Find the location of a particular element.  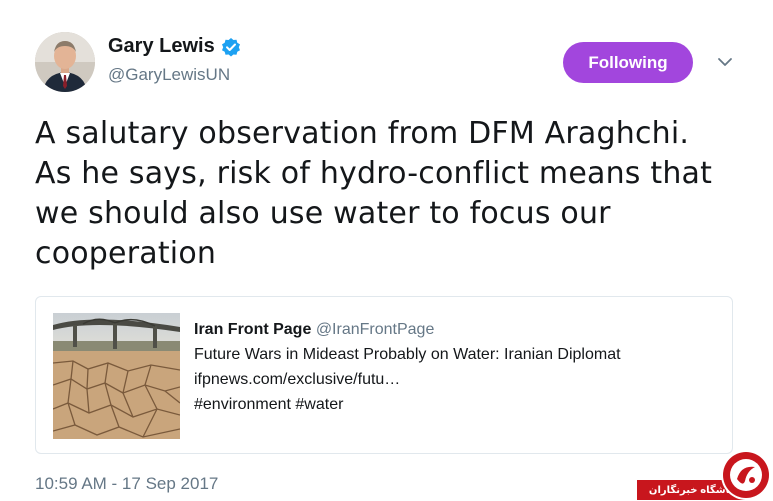

author-name-row: Gary Lewis is located at coordinates (174, 46).